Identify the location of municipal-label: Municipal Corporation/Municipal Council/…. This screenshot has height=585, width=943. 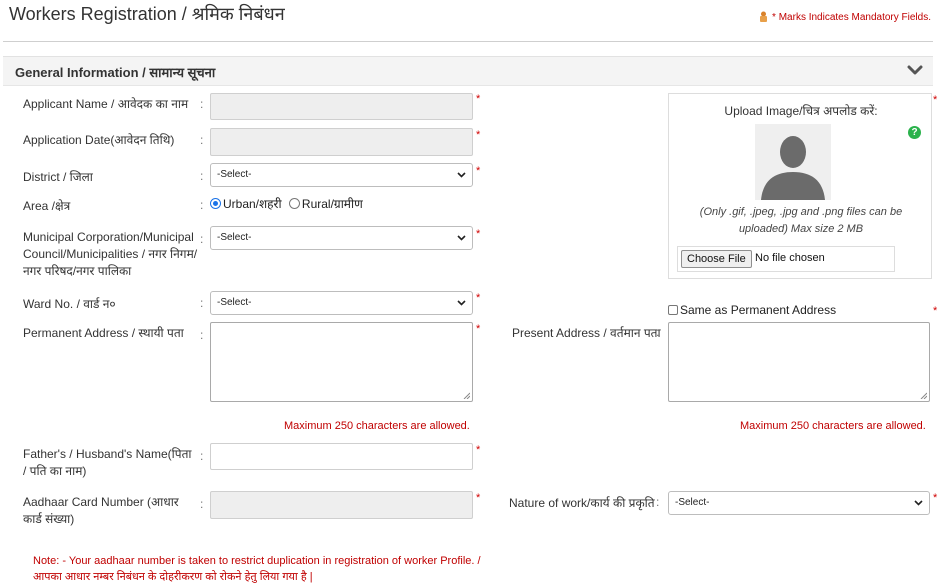
(110, 254).